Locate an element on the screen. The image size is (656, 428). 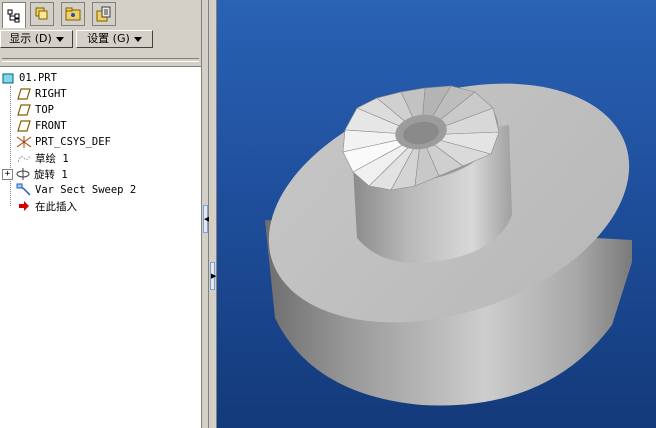
revolve-icon is located at coordinates (23, 174).